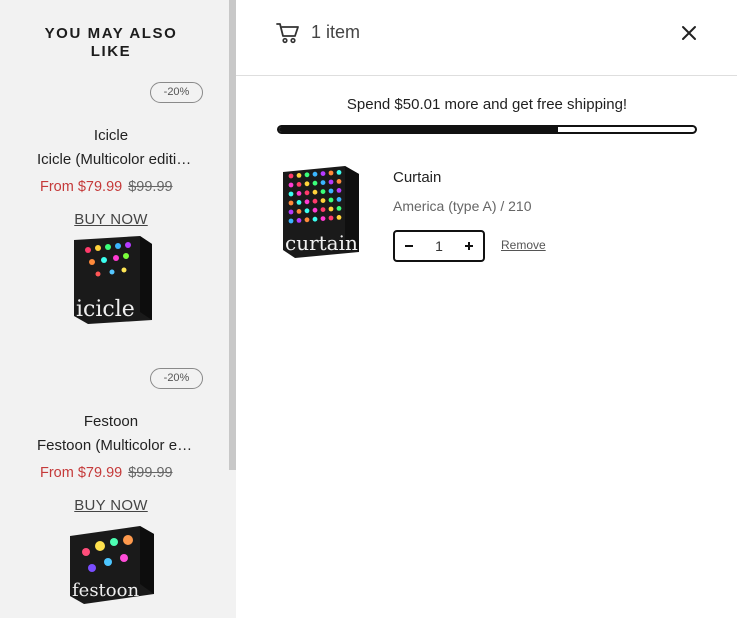 The height and width of the screenshot is (618, 737). Describe the element at coordinates (336, 32) in the screenshot. I see `cart-item-count: 1 item` at that location.